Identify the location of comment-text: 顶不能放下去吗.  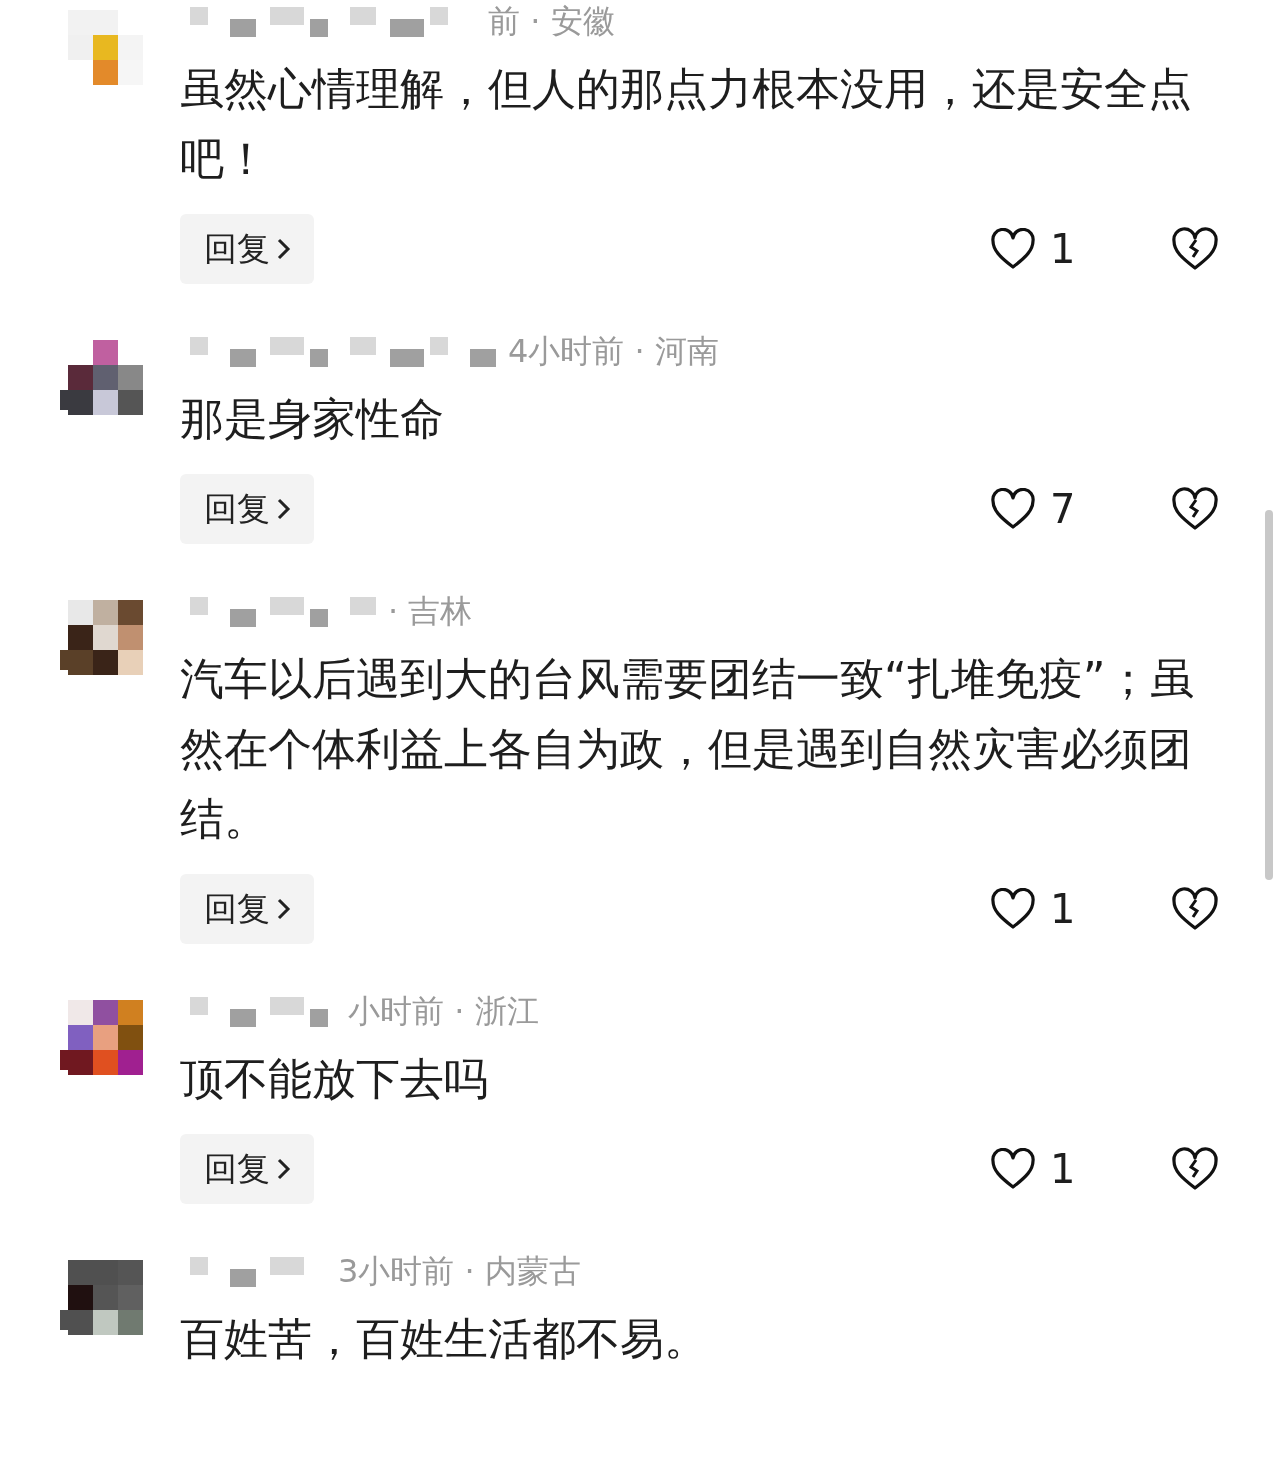
(334, 1079).